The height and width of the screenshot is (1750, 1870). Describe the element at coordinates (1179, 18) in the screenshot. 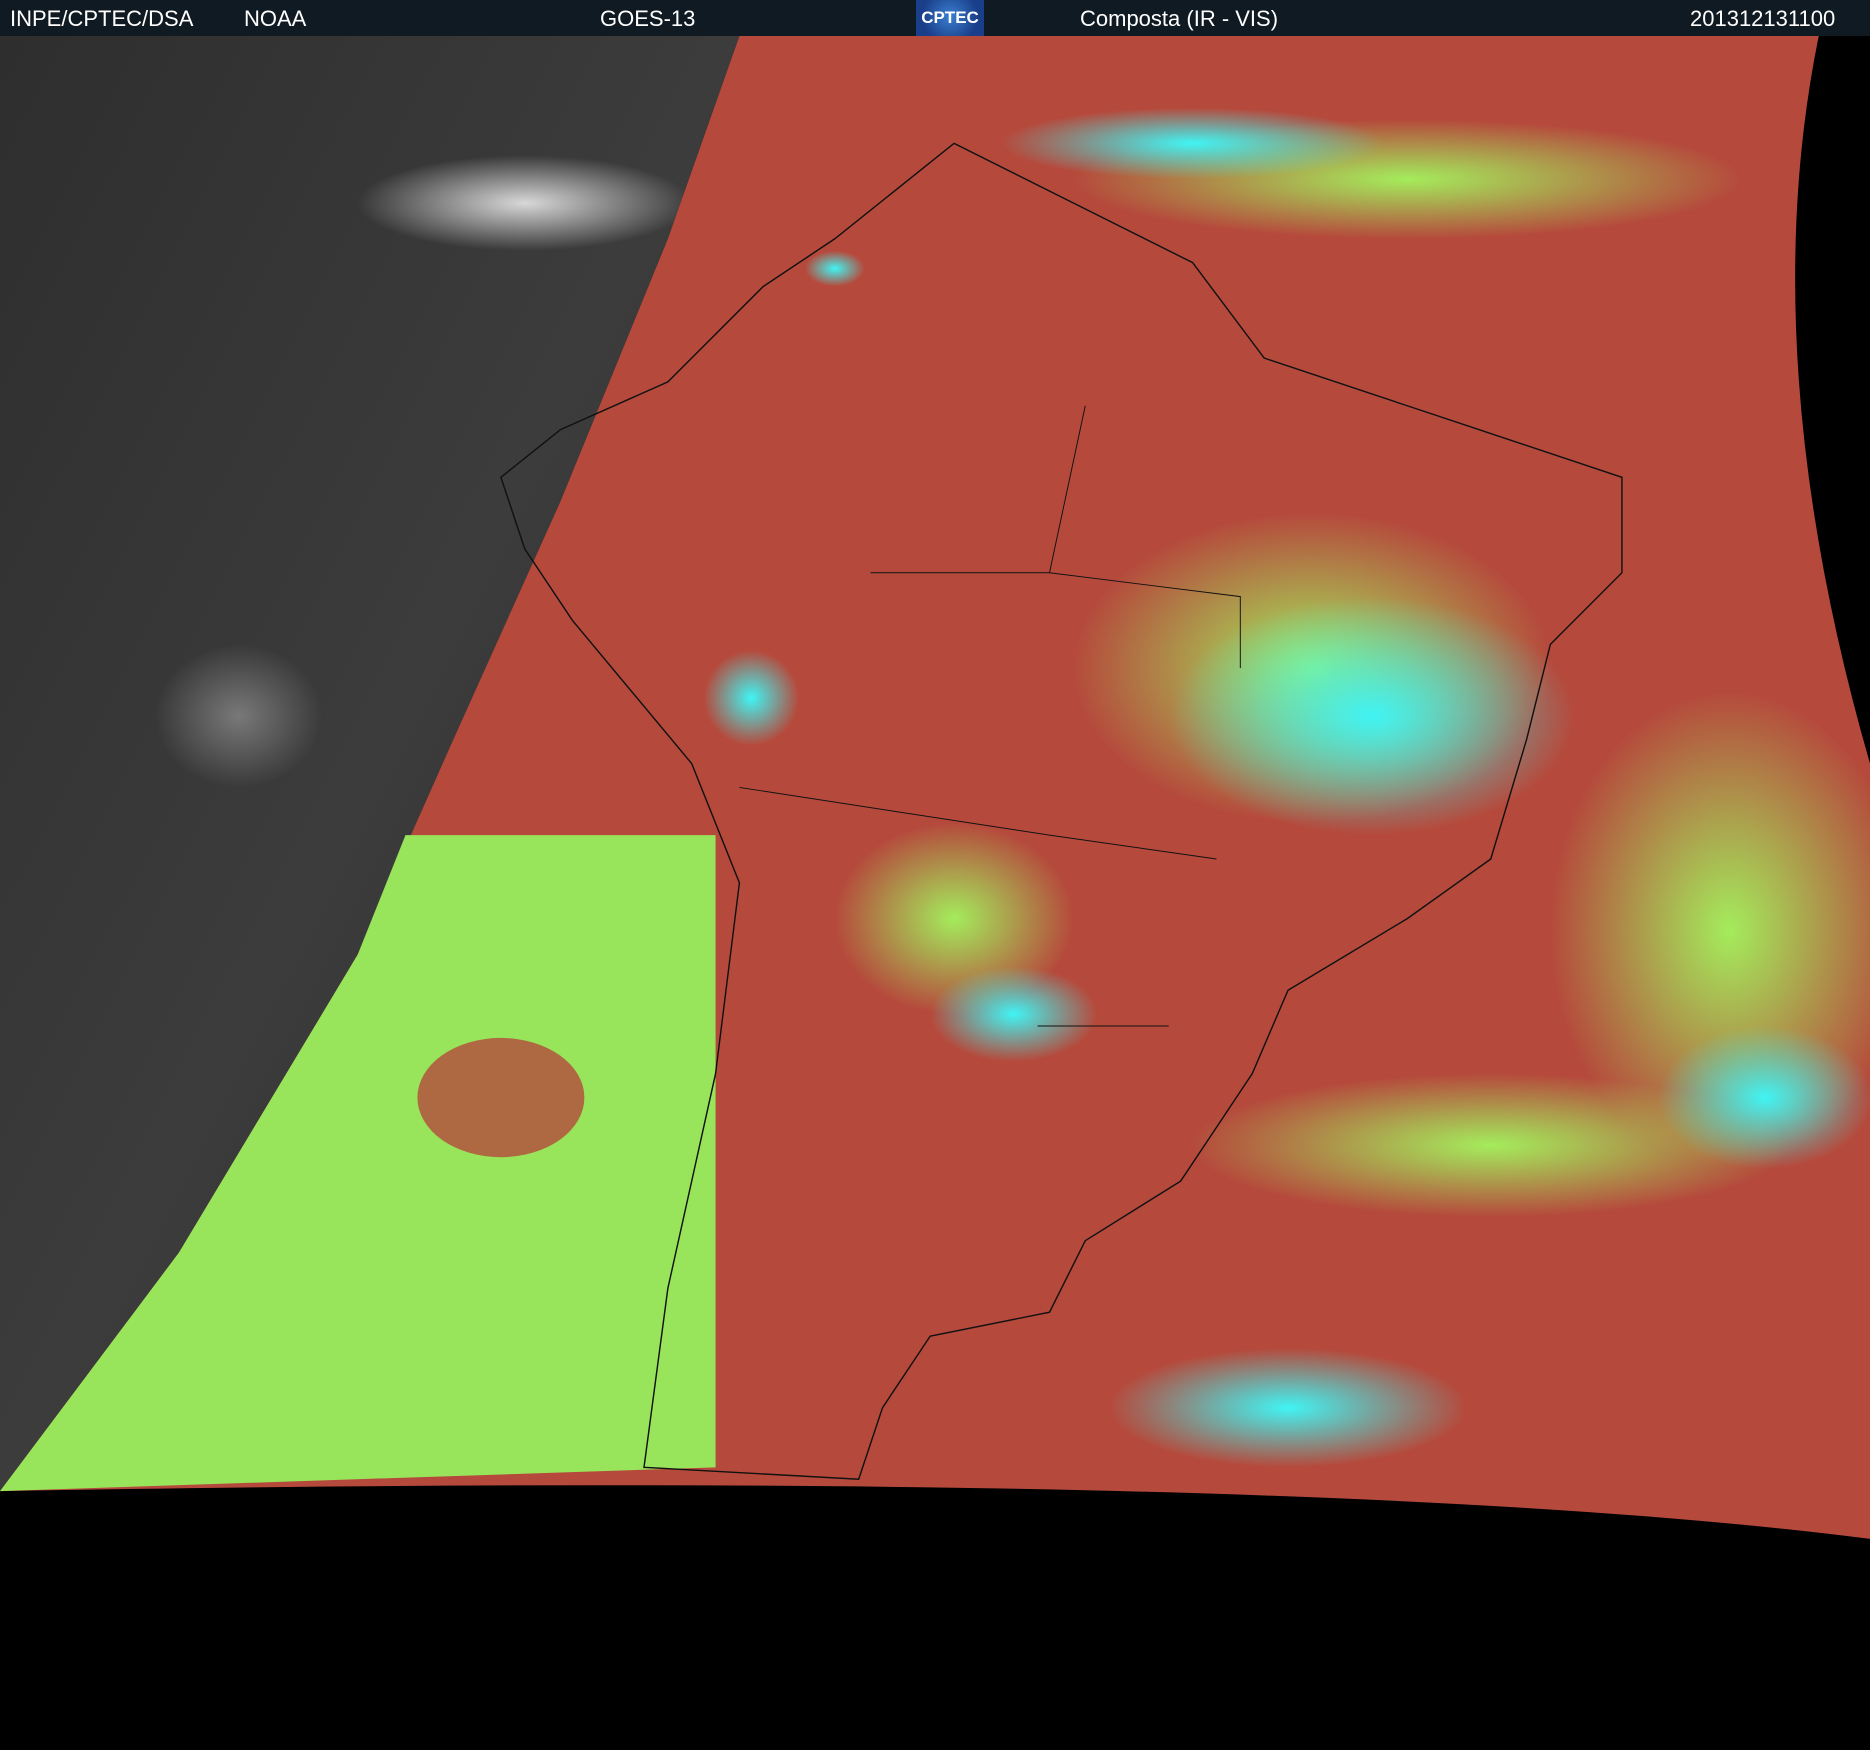

I see `product-label: Composta (IR - VIS)` at that location.